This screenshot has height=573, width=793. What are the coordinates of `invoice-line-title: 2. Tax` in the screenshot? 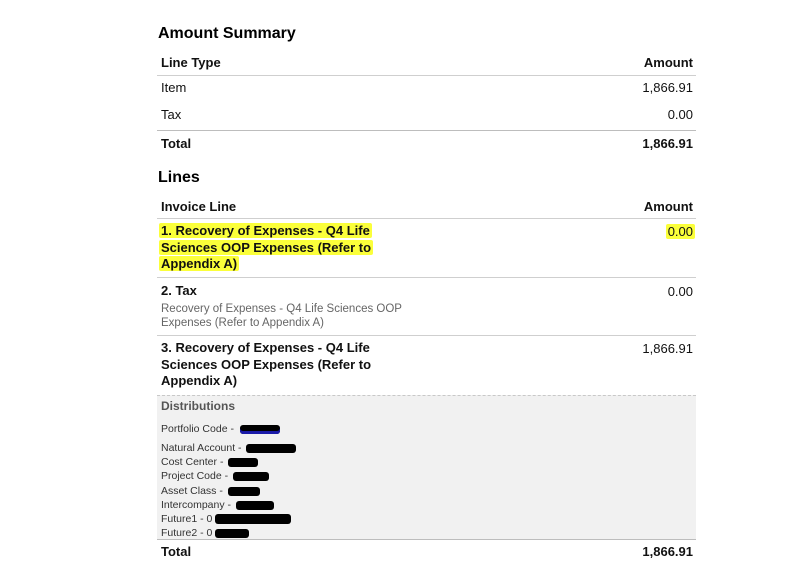 It's located at (179, 290).